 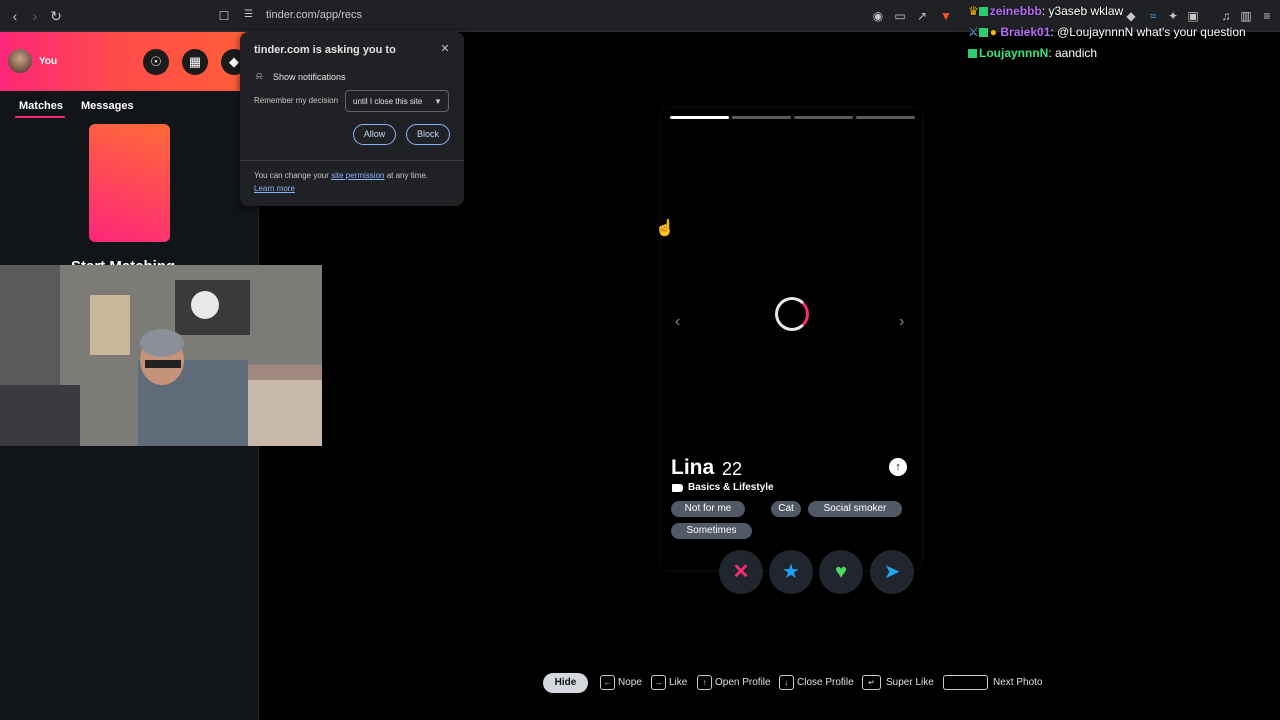 I want to click on shortcut-nope-label: Nope, so click(x=630, y=682).